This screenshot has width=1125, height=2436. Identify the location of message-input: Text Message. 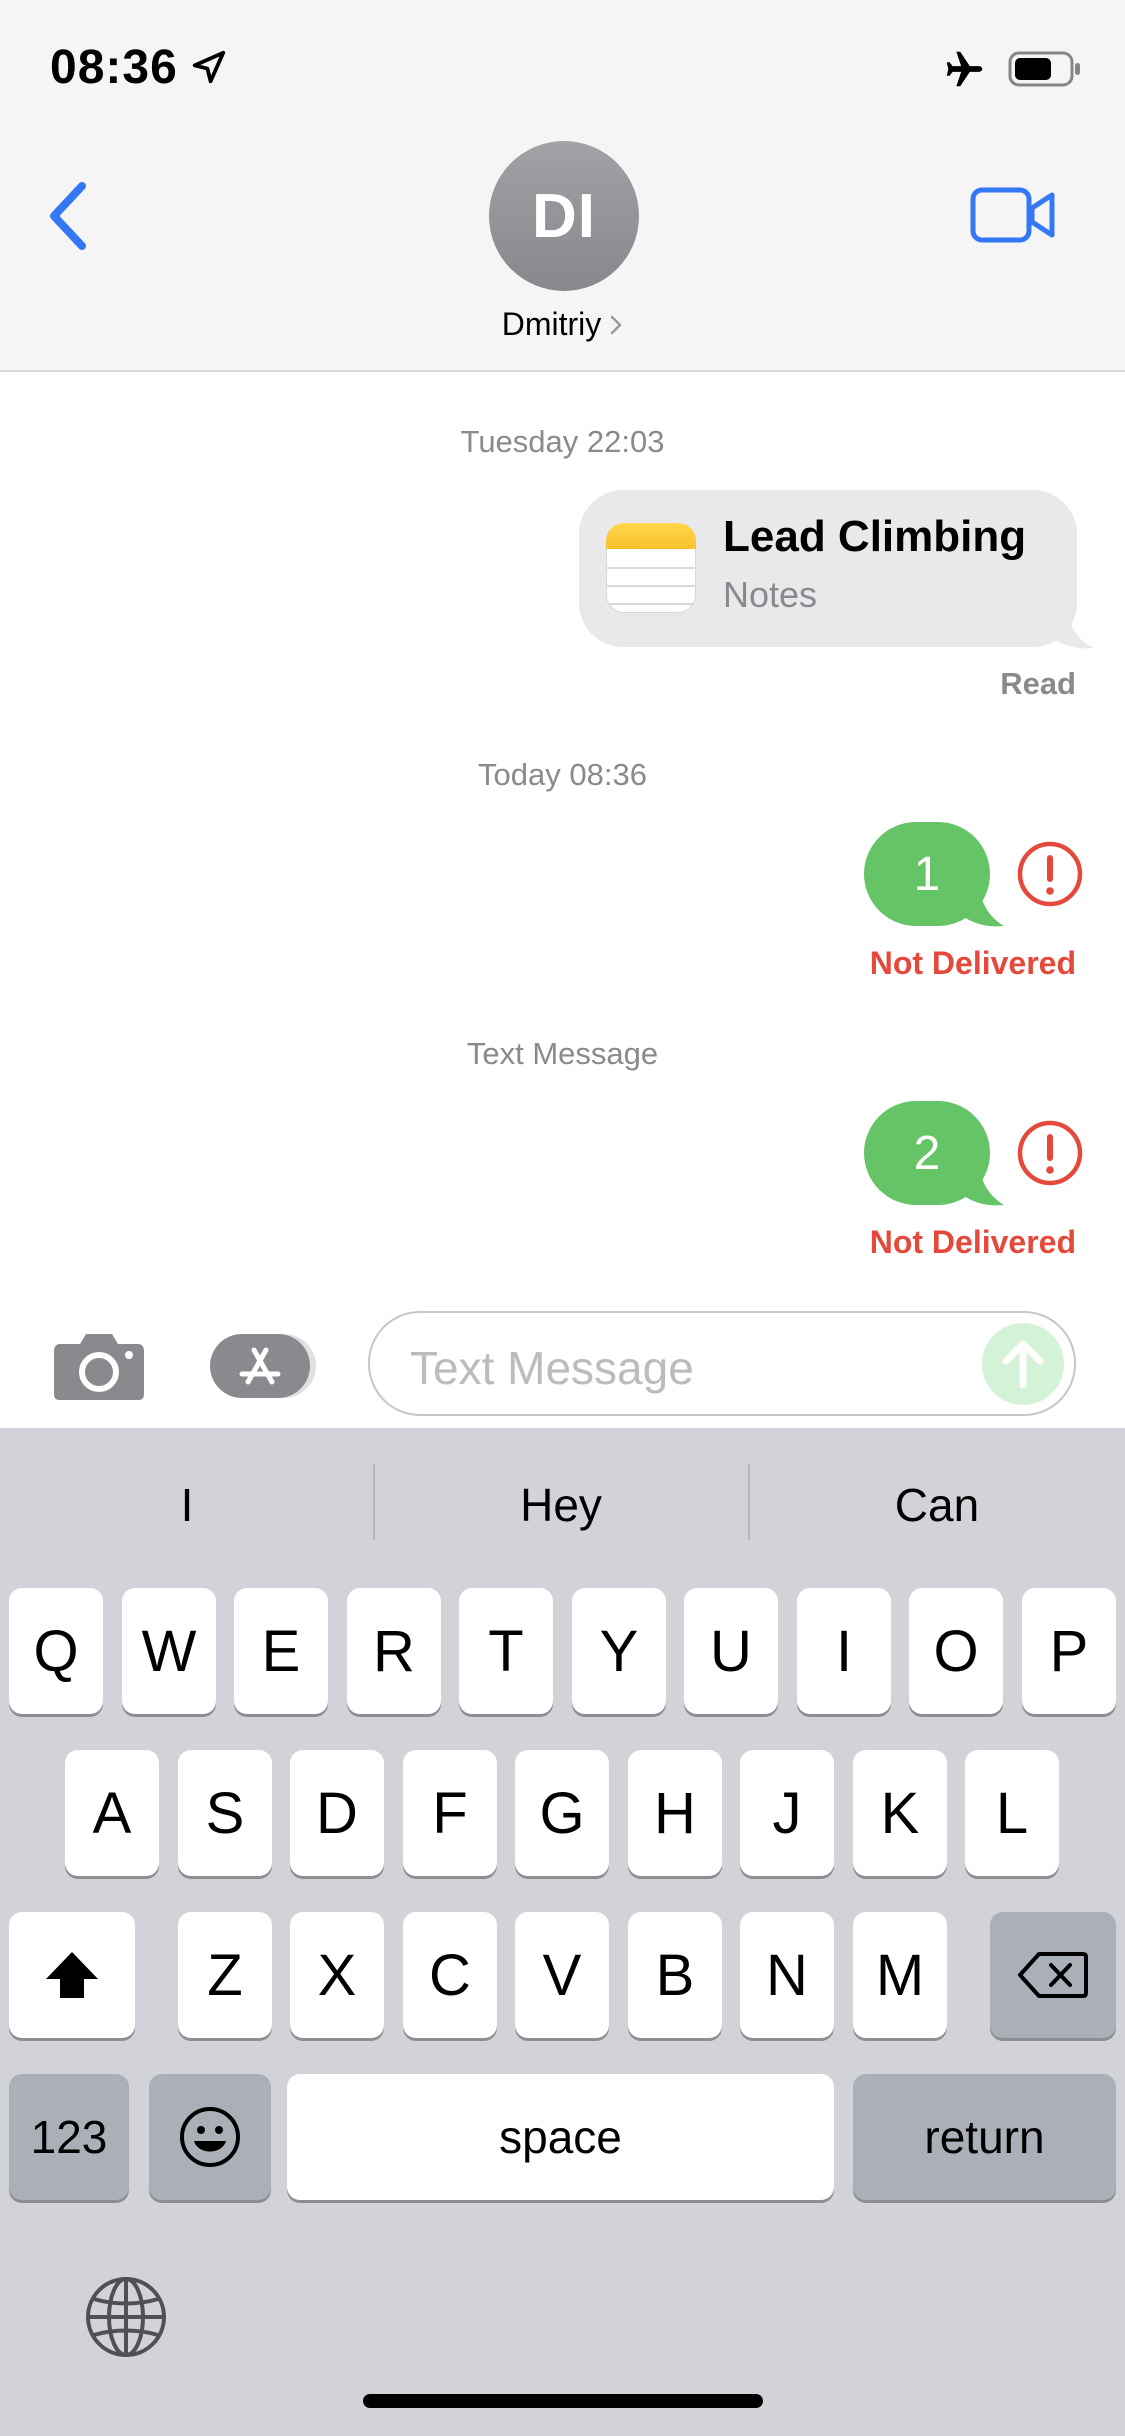
(722, 1363).